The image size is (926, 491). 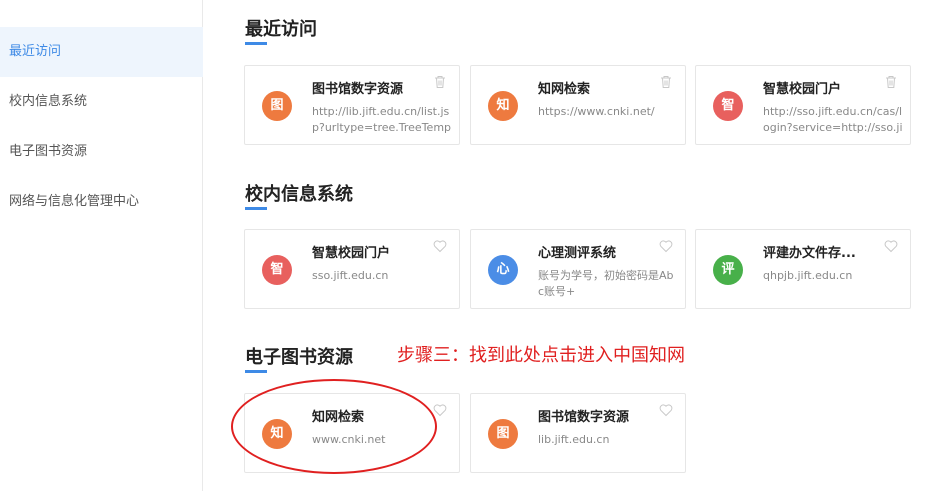 I want to click on card-url: lib.jift.edu.cn, so click(x=574, y=439).